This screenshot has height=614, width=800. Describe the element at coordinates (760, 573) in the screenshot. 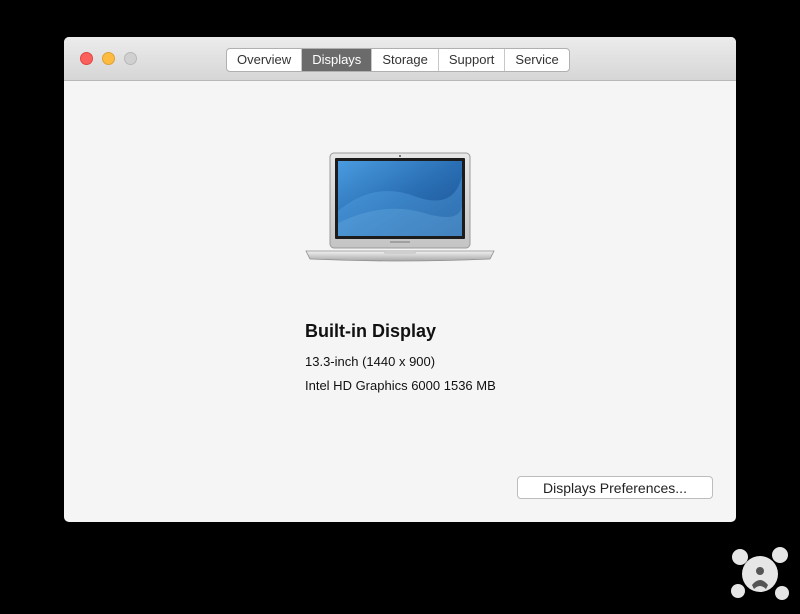

I see `watermark-logo-icon` at that location.